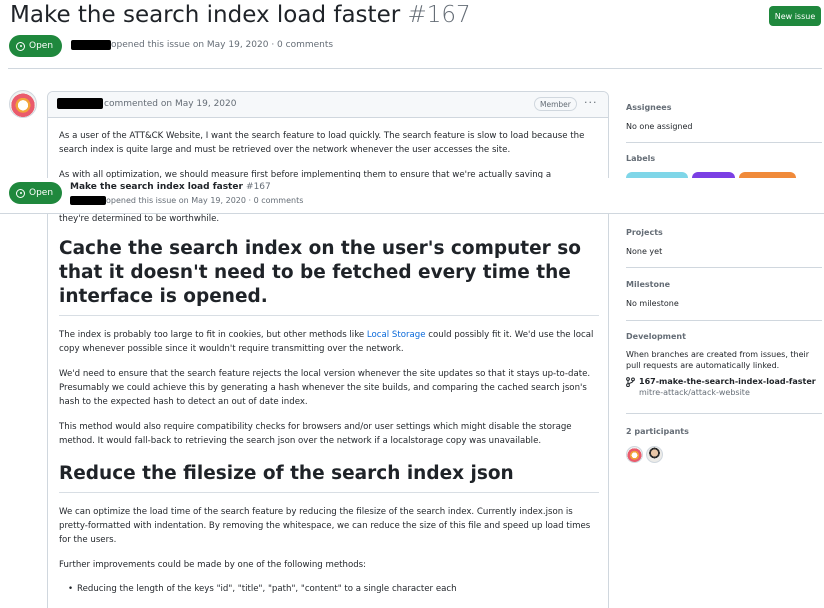 The width and height of the screenshot is (824, 608). Describe the element at coordinates (724, 232) in the screenshot. I see `projects-heading: Projects` at that location.